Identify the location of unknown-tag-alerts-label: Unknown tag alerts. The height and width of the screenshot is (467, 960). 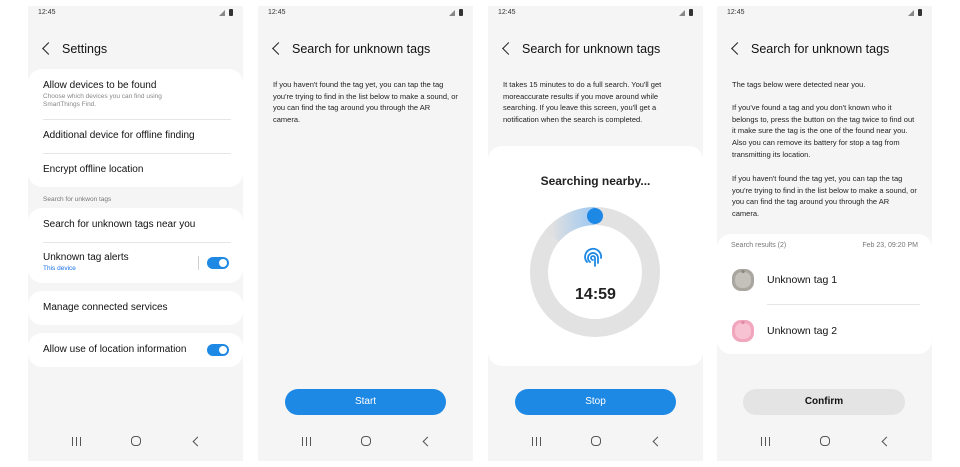
(86, 257).